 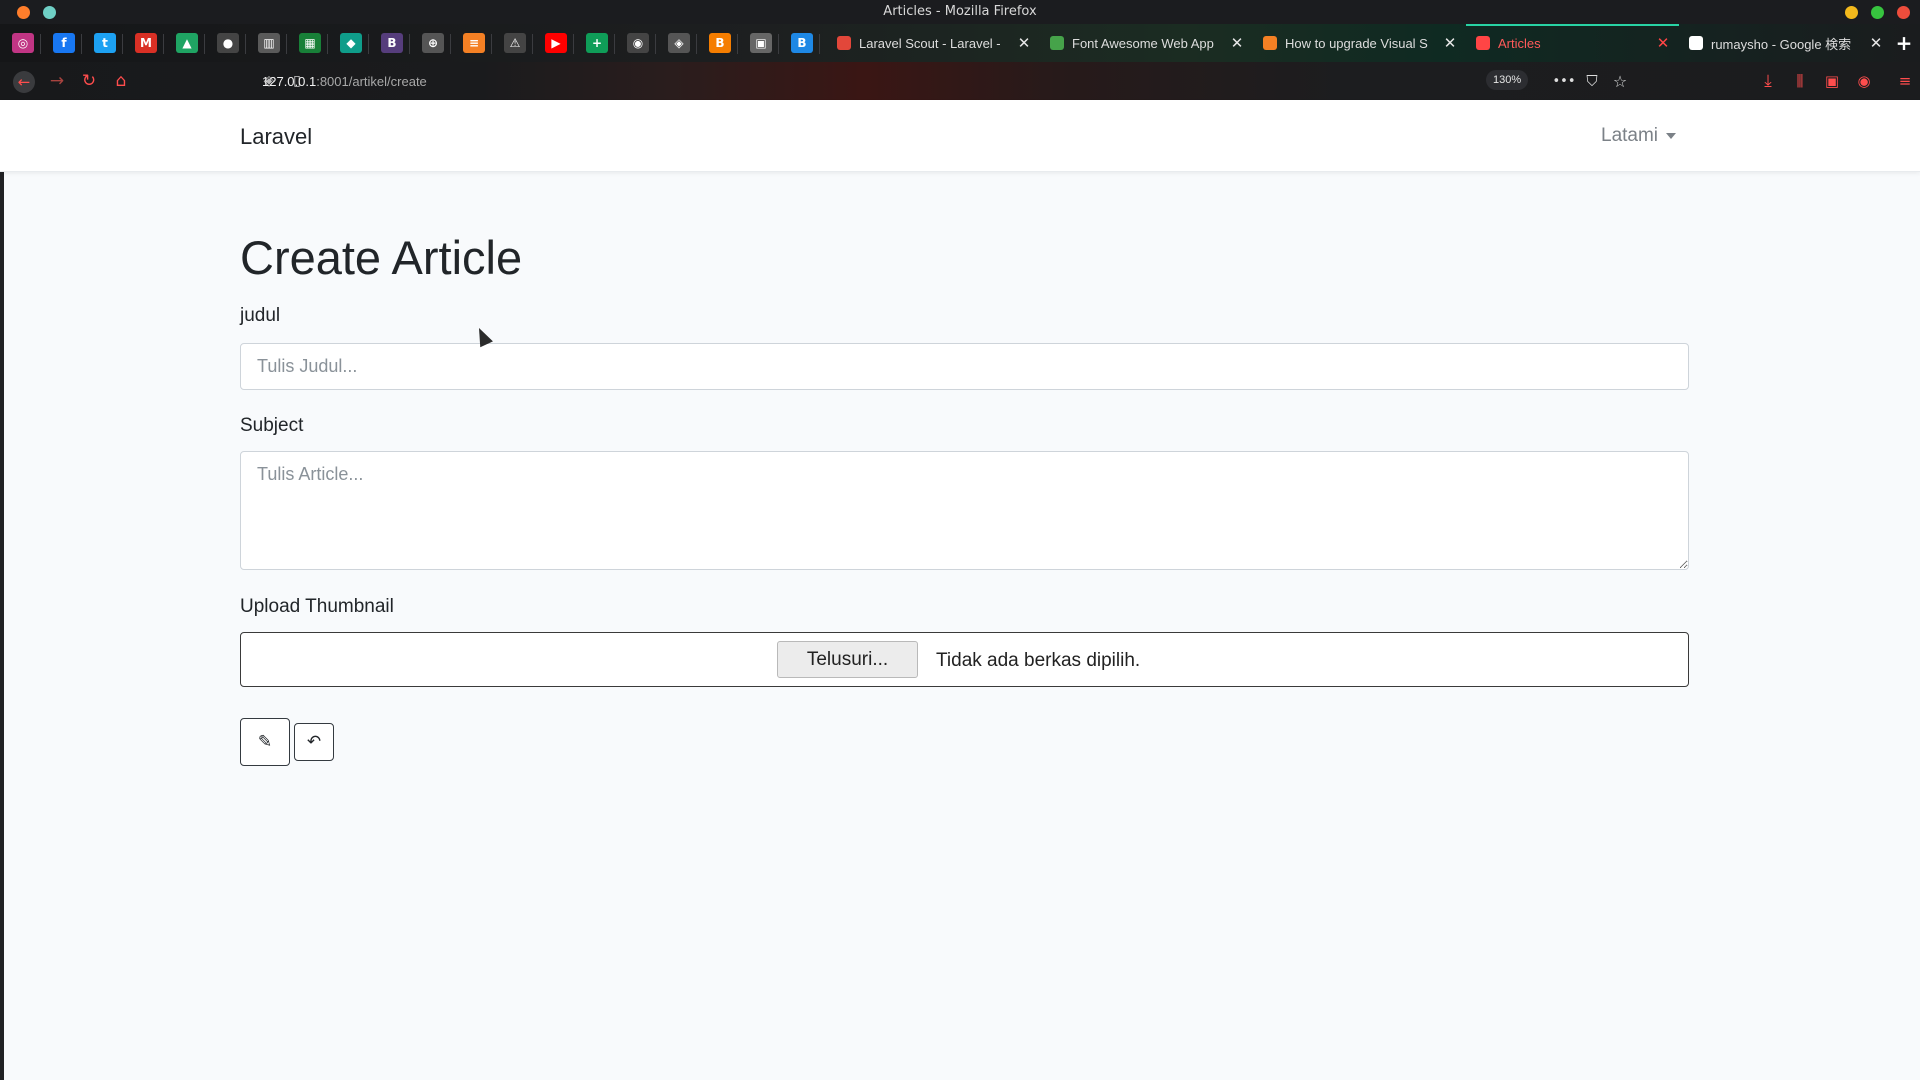 What do you see at coordinates (381, 257) in the screenshot?
I see `page-title: Create Article` at bounding box center [381, 257].